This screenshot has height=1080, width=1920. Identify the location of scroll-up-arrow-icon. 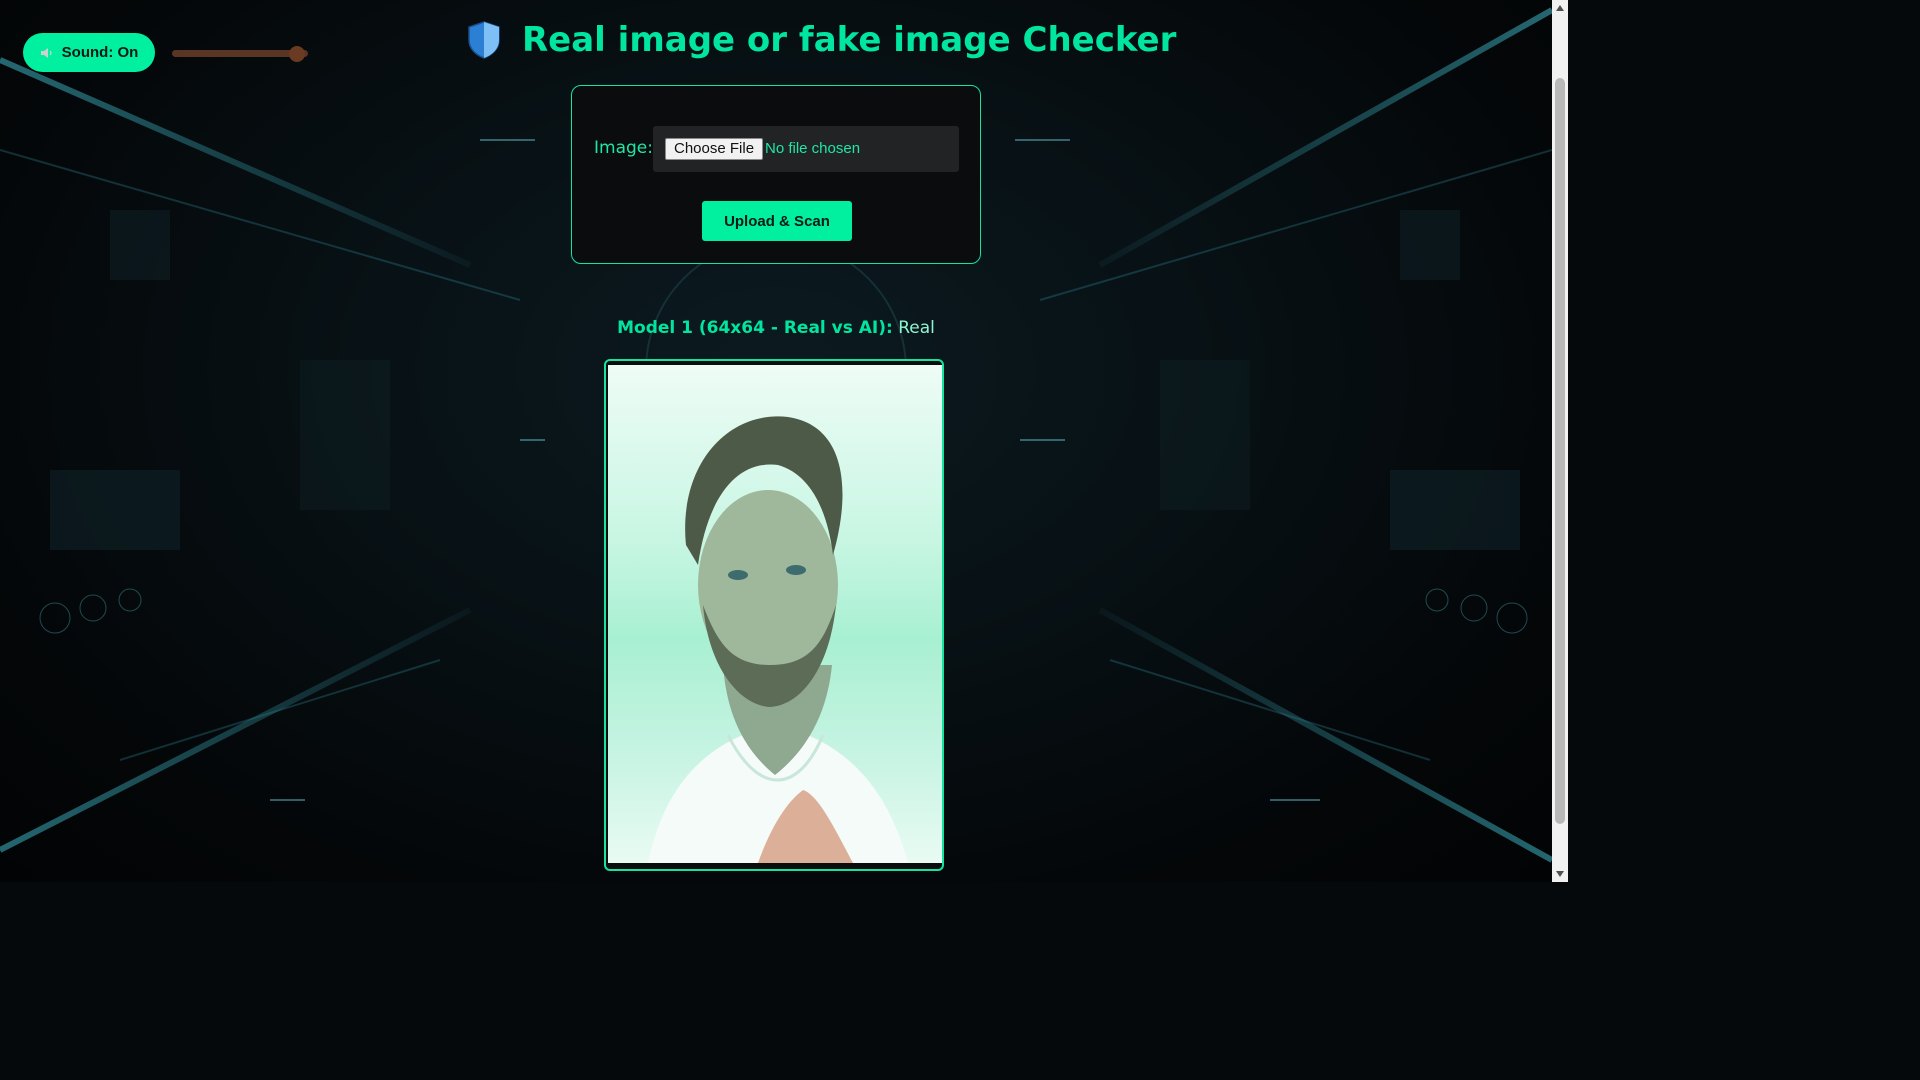
(1560, 8).